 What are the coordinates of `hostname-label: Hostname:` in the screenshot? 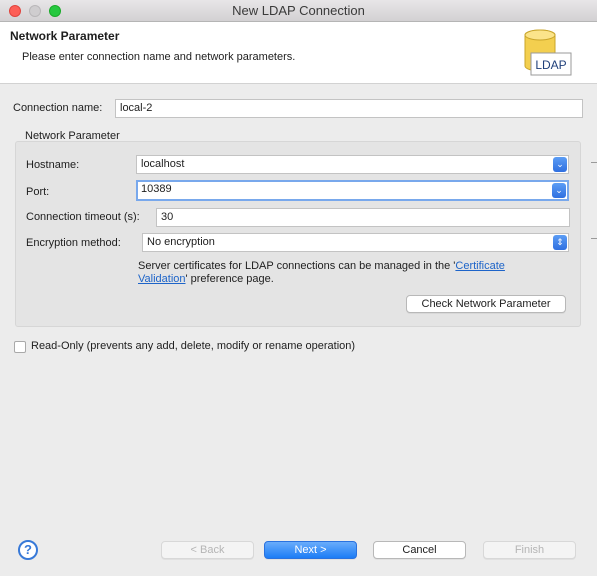 It's located at (53, 165).